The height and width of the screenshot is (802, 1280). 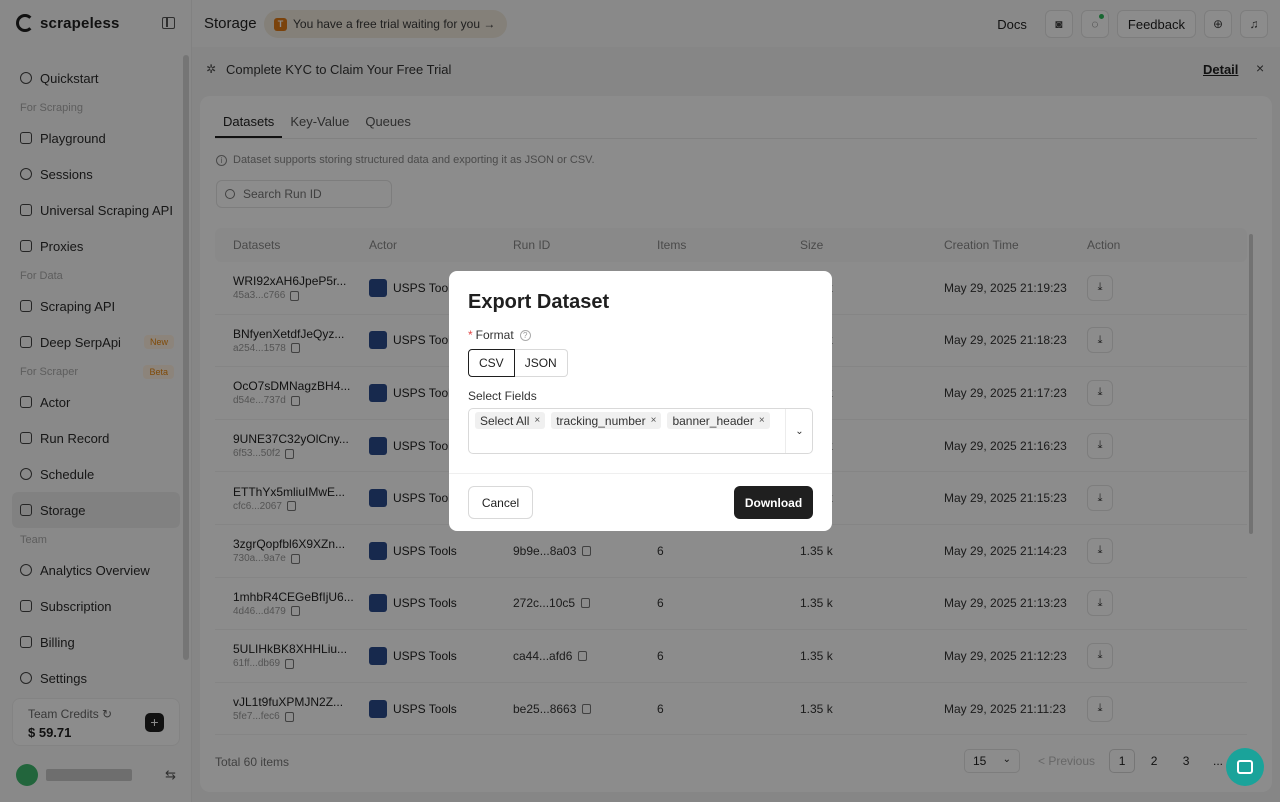 I want to click on chat-icon, so click(x=1245, y=767).